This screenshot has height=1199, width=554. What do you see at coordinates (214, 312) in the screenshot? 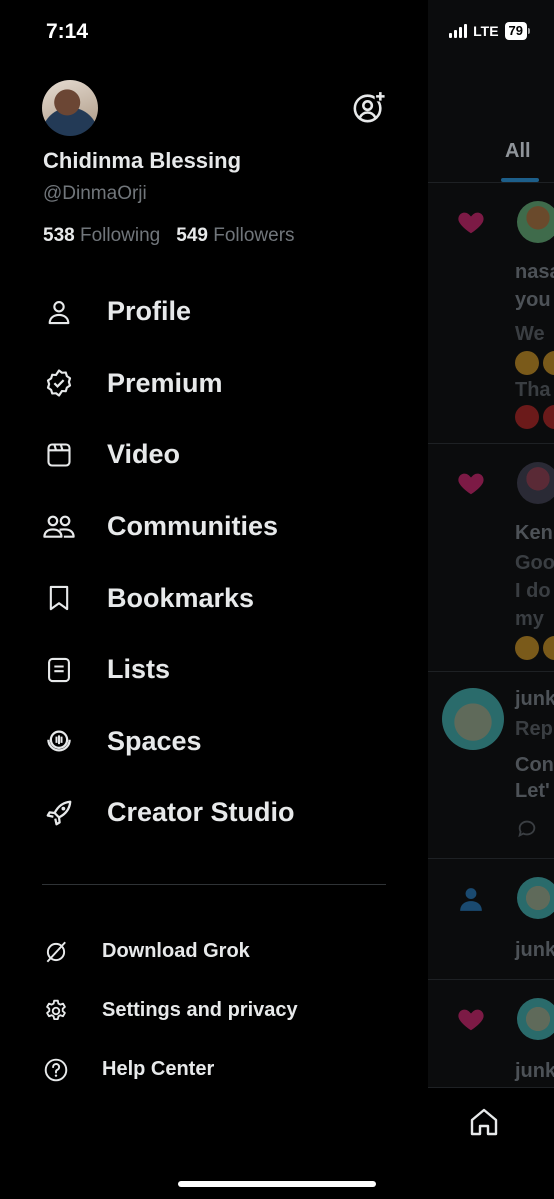
I see `menu-item-profile: Profile` at bounding box center [214, 312].